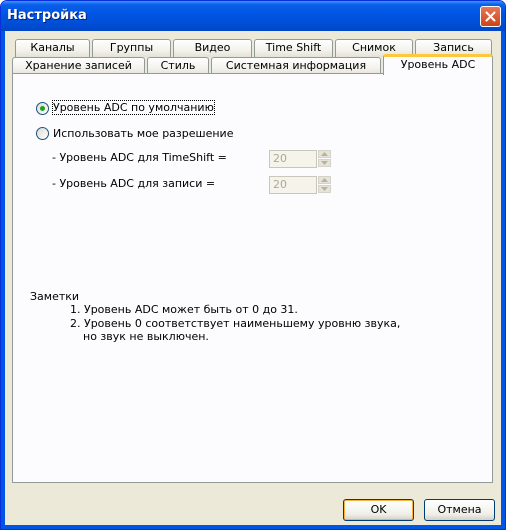 This screenshot has width=506, height=530. I want to click on title-bar: Настройка, so click(253, 16).